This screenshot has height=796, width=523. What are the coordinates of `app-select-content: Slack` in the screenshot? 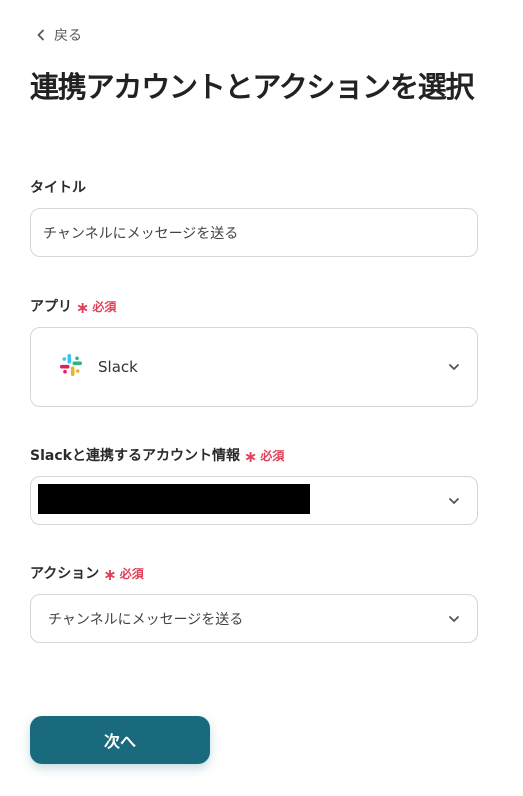 It's located at (84, 367).